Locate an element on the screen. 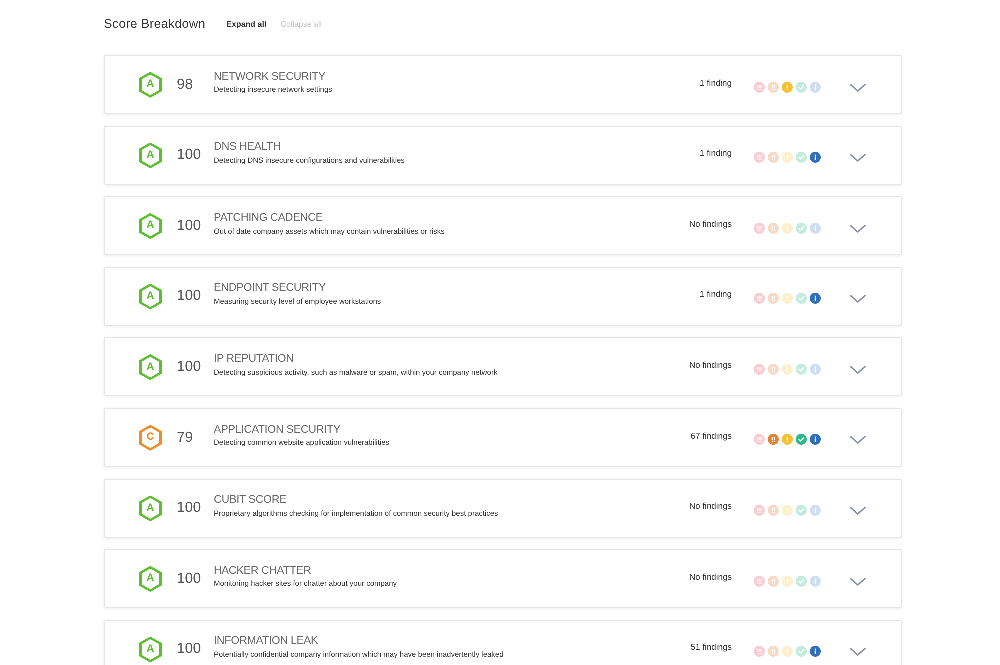  category-title: PATCHING CADENCE is located at coordinates (269, 218).